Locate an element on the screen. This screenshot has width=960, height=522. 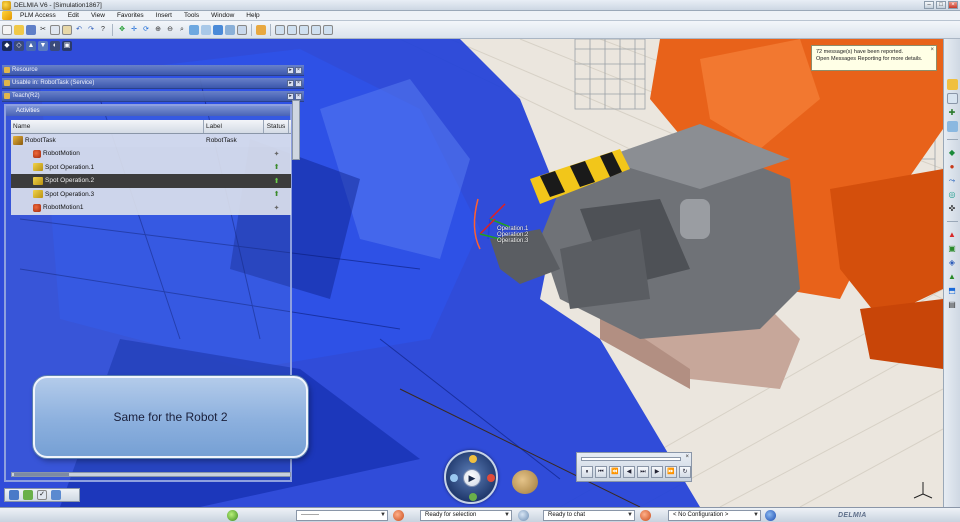
play-forward-button: ▶ is located at coordinates (657, 472).